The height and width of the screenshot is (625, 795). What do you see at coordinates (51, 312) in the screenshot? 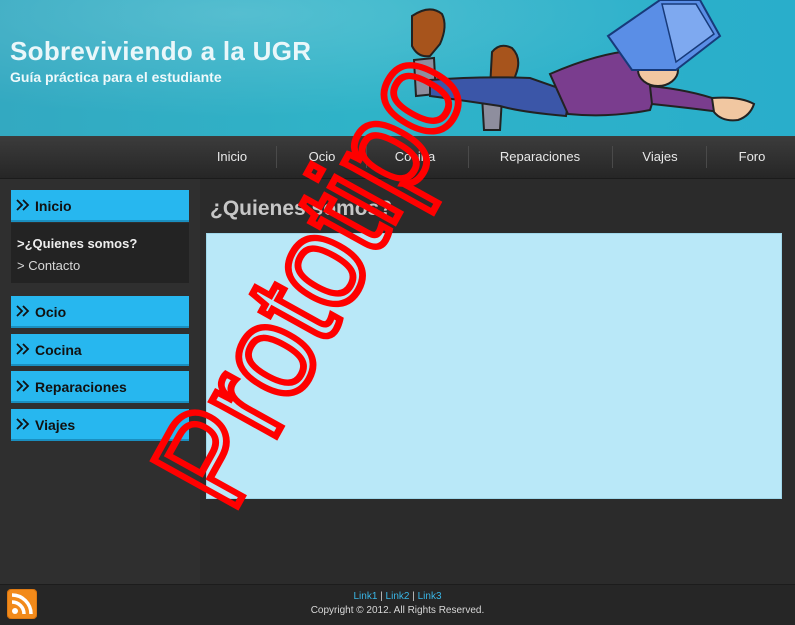
I see `sidebar-item-label: Ocio` at bounding box center [51, 312].